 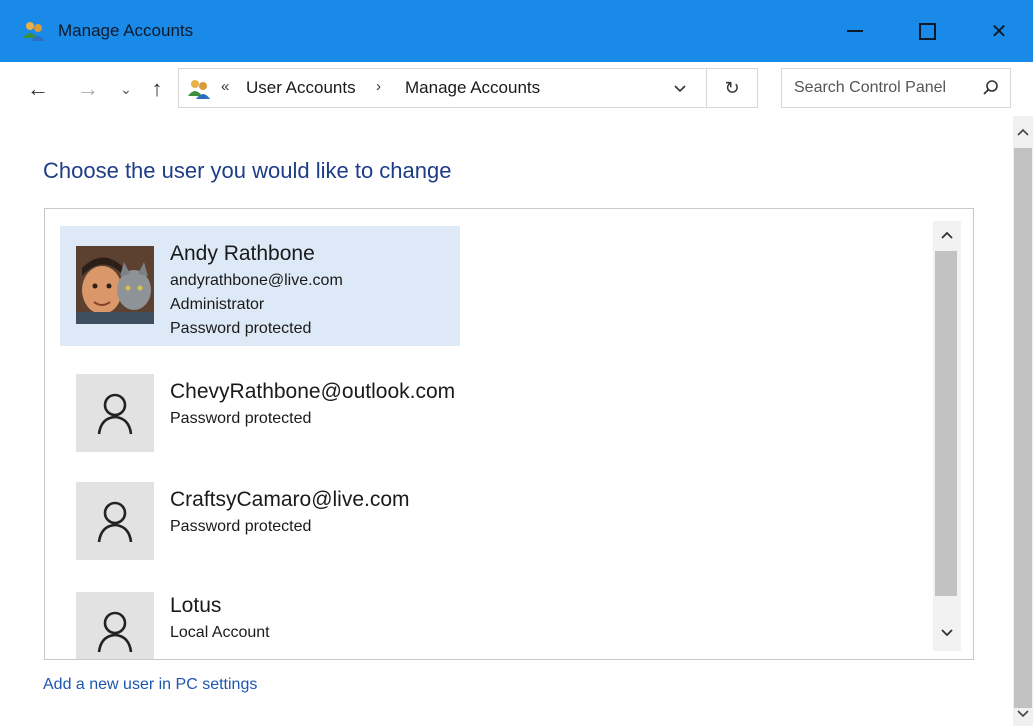 I want to click on chevron-down-icon: ⌄, so click(x=126, y=88).